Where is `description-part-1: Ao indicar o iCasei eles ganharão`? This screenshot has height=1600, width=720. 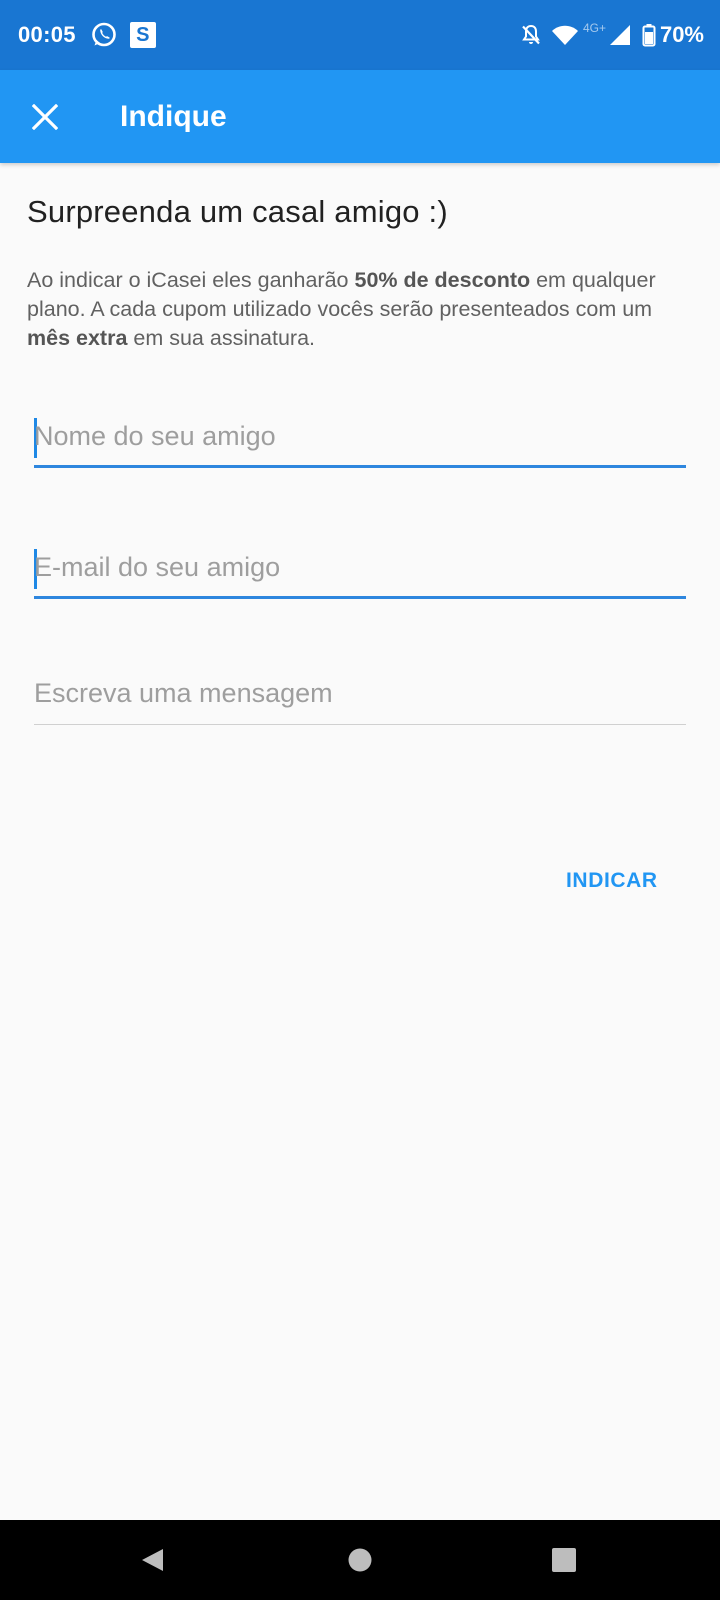 description-part-1: Ao indicar o iCasei eles ganharão is located at coordinates (191, 280).